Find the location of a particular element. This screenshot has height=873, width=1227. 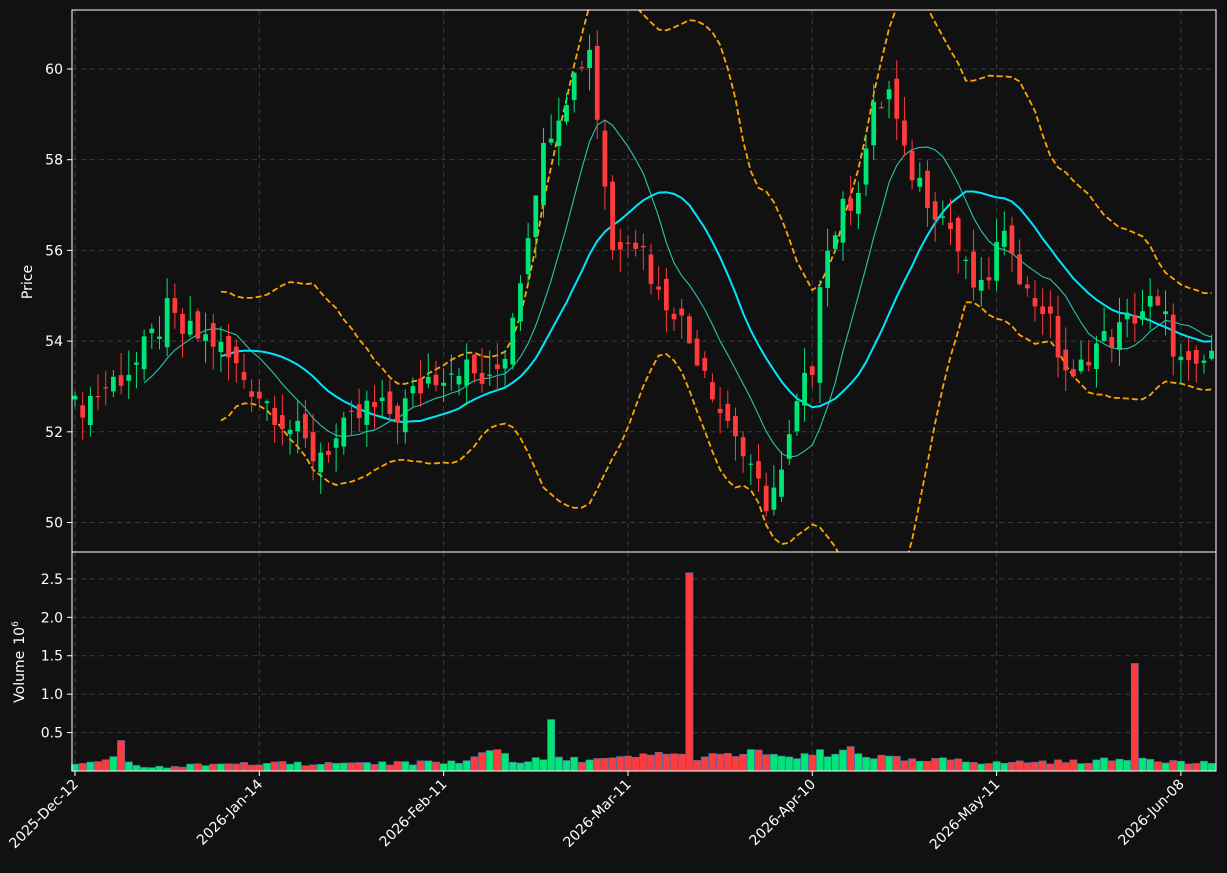

price-tick-label: 60 is located at coordinates (54, 70).